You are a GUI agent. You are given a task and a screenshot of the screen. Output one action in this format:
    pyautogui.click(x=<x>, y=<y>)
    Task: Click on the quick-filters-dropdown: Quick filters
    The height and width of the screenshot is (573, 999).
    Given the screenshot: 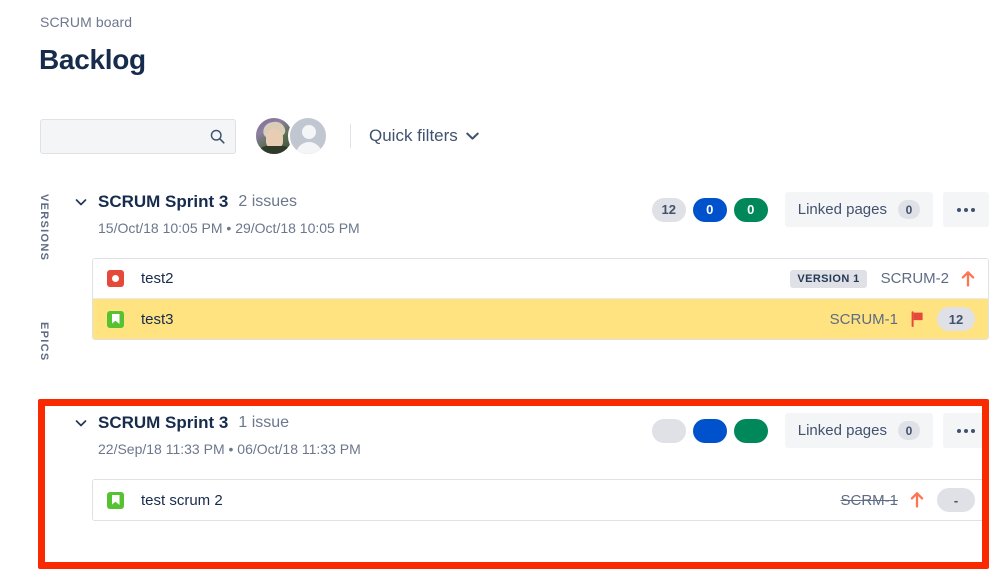 What is the action you would take?
    pyautogui.click(x=424, y=136)
    